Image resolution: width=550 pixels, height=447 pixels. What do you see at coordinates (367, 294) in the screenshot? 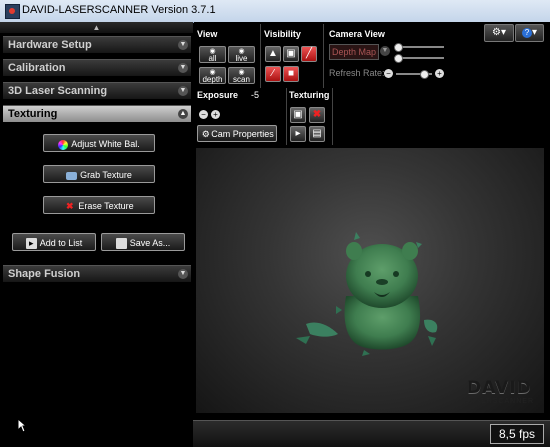
I see `scanned-object-render` at bounding box center [367, 294].